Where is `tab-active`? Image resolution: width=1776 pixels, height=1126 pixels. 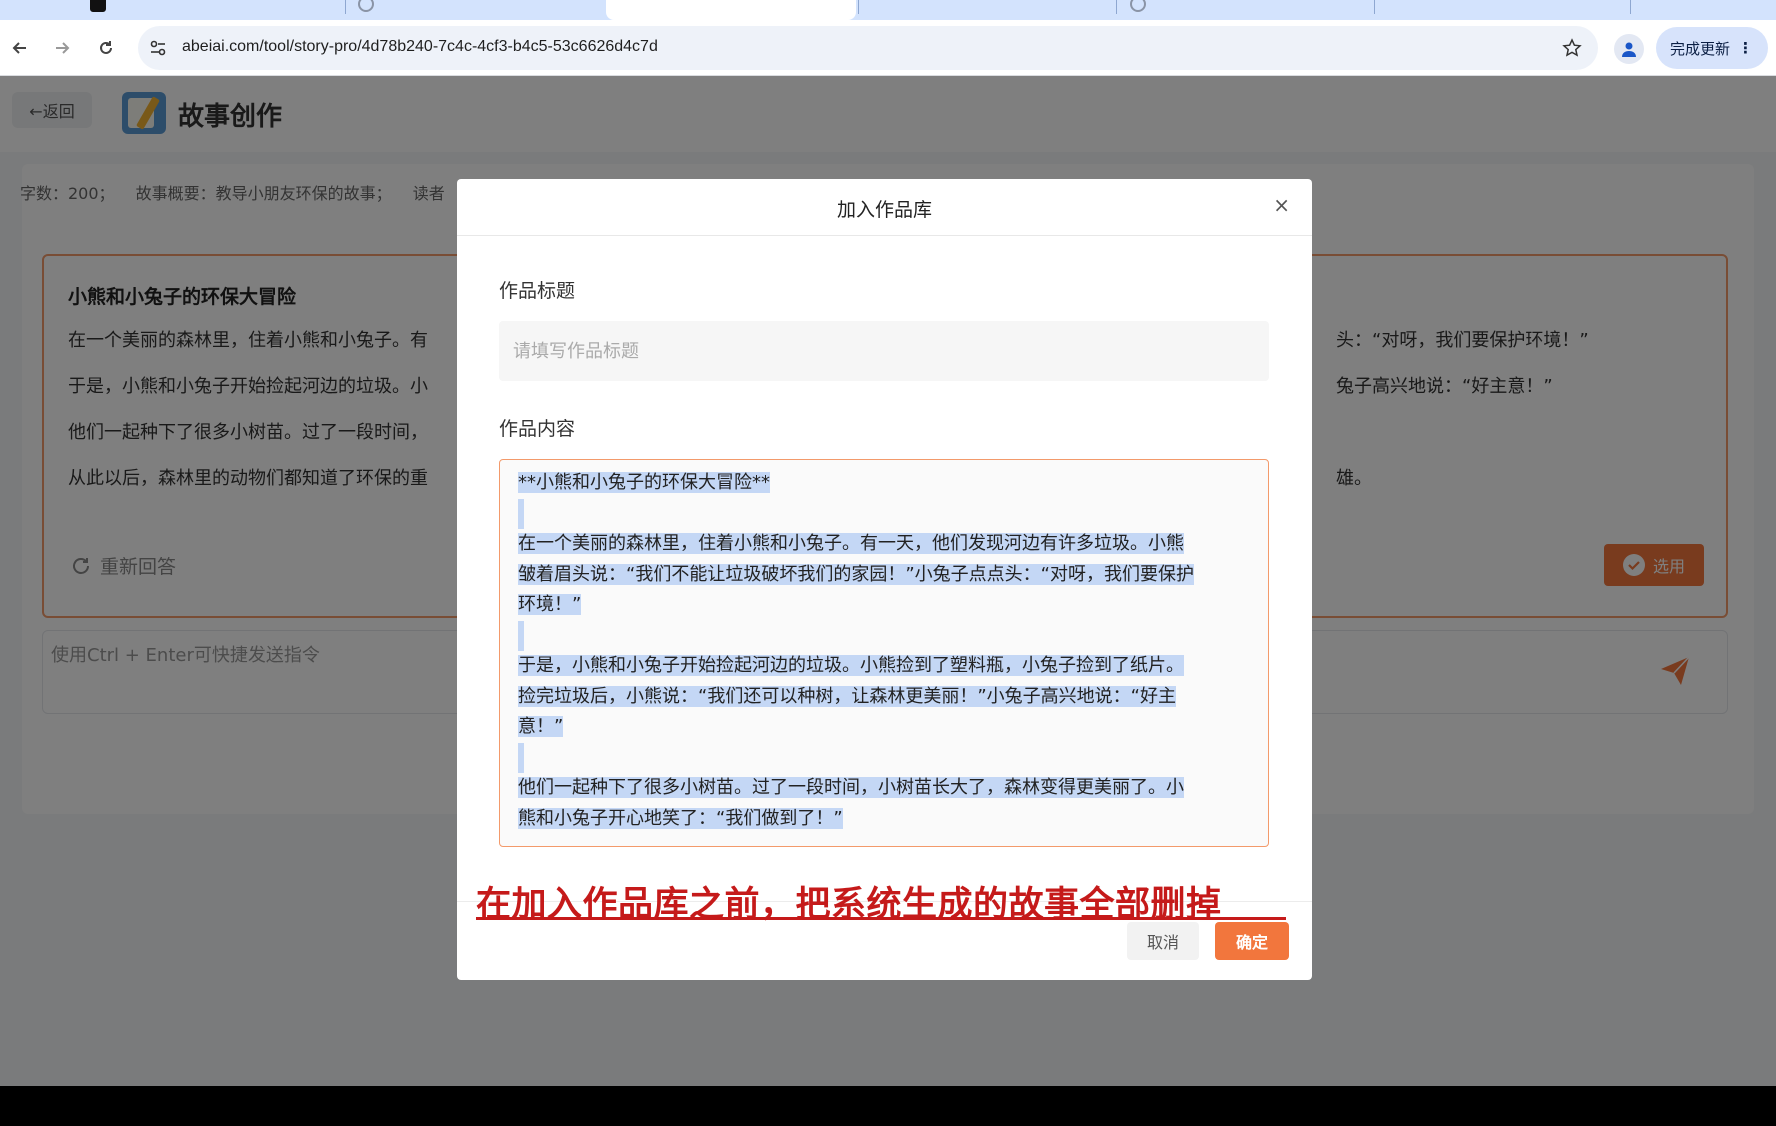 tab-active is located at coordinates (731, 10).